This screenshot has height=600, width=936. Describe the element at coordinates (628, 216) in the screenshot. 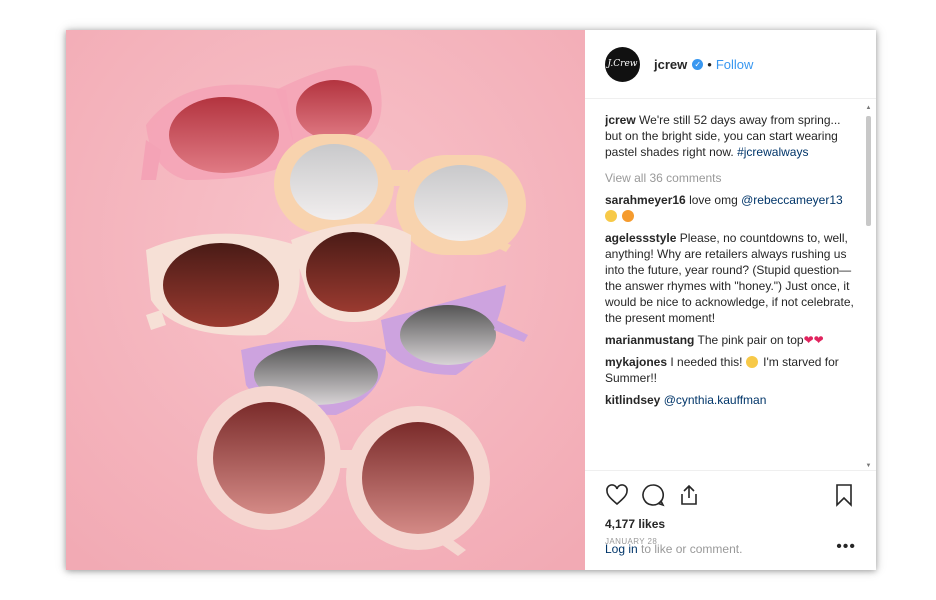

I see `heart-eyes-emoji-icon` at that location.